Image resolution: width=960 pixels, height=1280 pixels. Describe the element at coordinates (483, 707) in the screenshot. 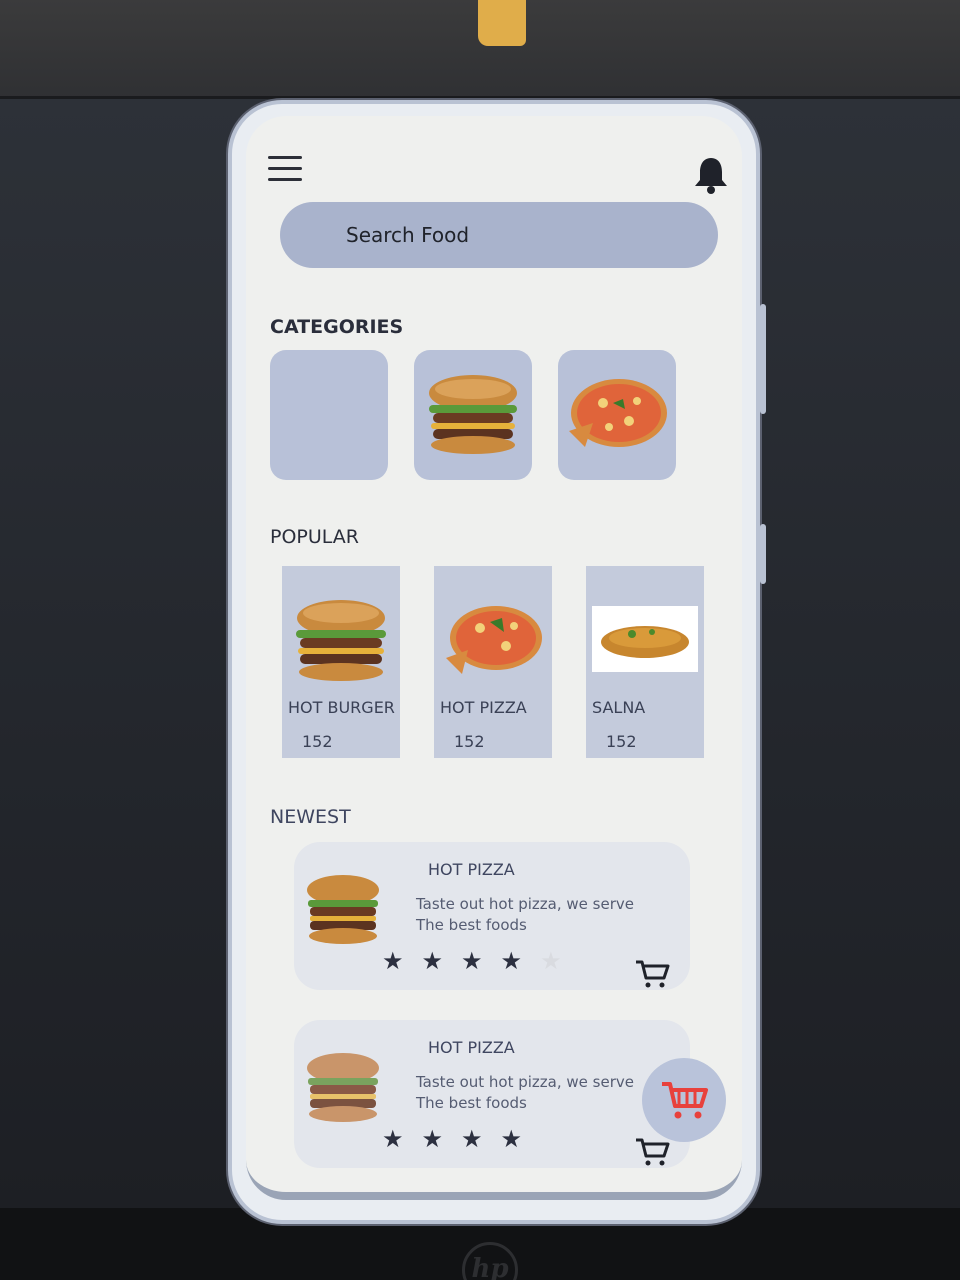

I see `popular-item-name: HOT PIZZA` at that location.